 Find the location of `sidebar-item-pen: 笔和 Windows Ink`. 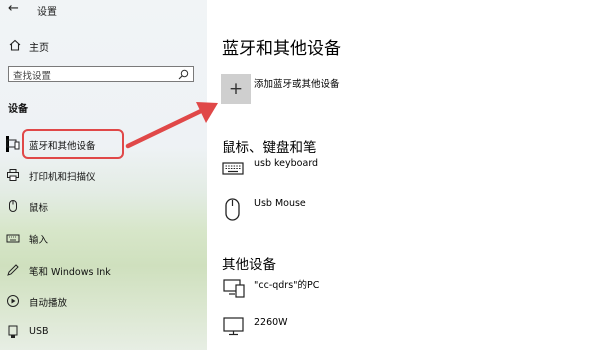

sidebar-item-pen: 笔和 Windows Ink is located at coordinates (103, 270).